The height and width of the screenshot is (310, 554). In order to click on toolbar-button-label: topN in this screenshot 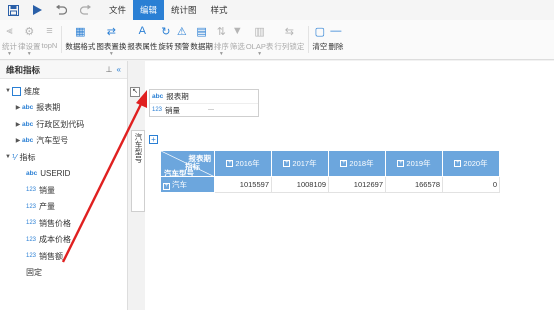, I will do `click(49, 45)`.